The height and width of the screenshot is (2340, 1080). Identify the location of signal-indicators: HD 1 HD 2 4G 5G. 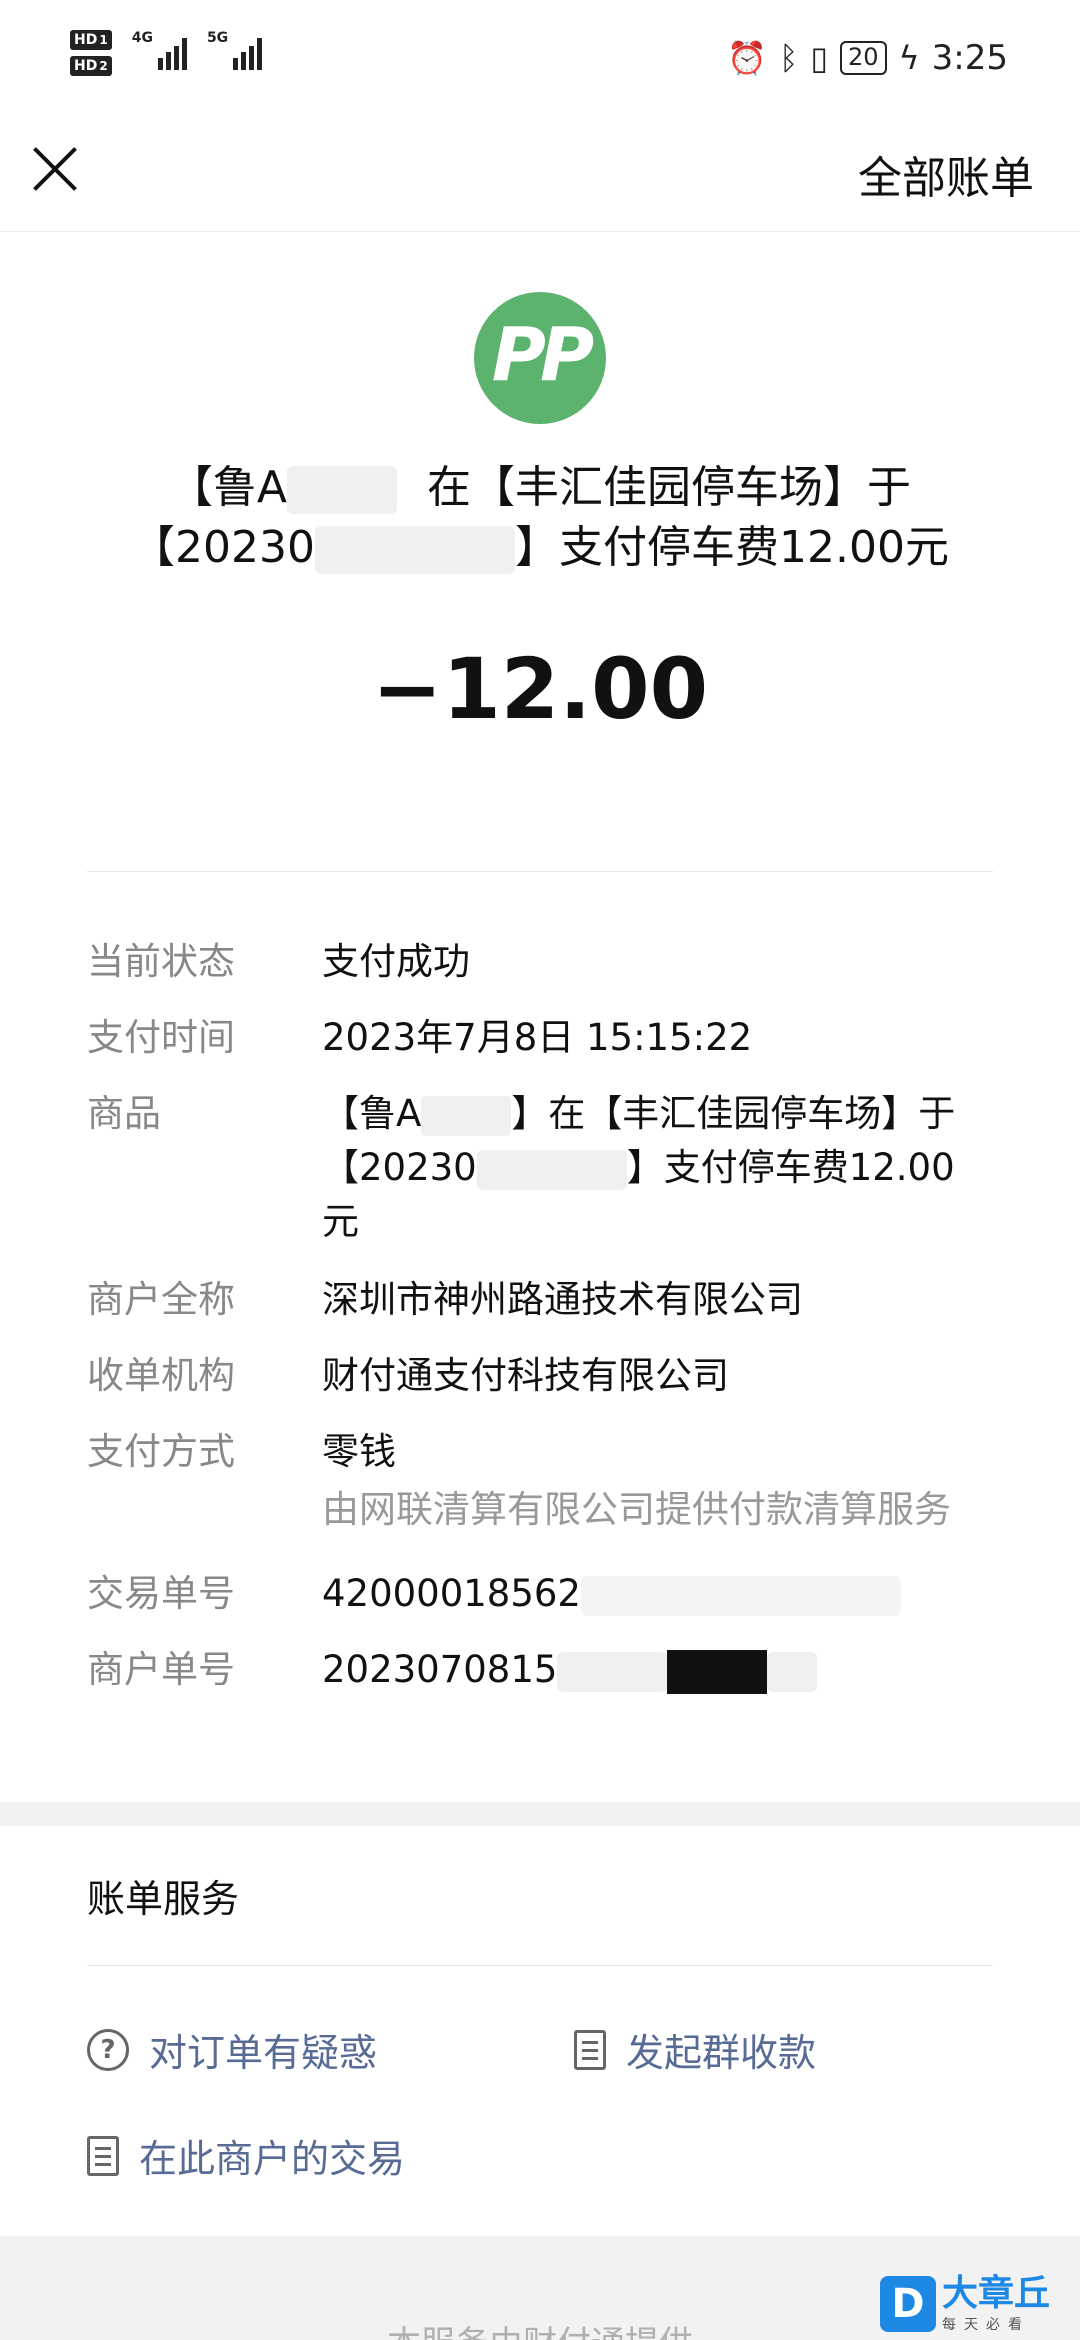
(166, 53).